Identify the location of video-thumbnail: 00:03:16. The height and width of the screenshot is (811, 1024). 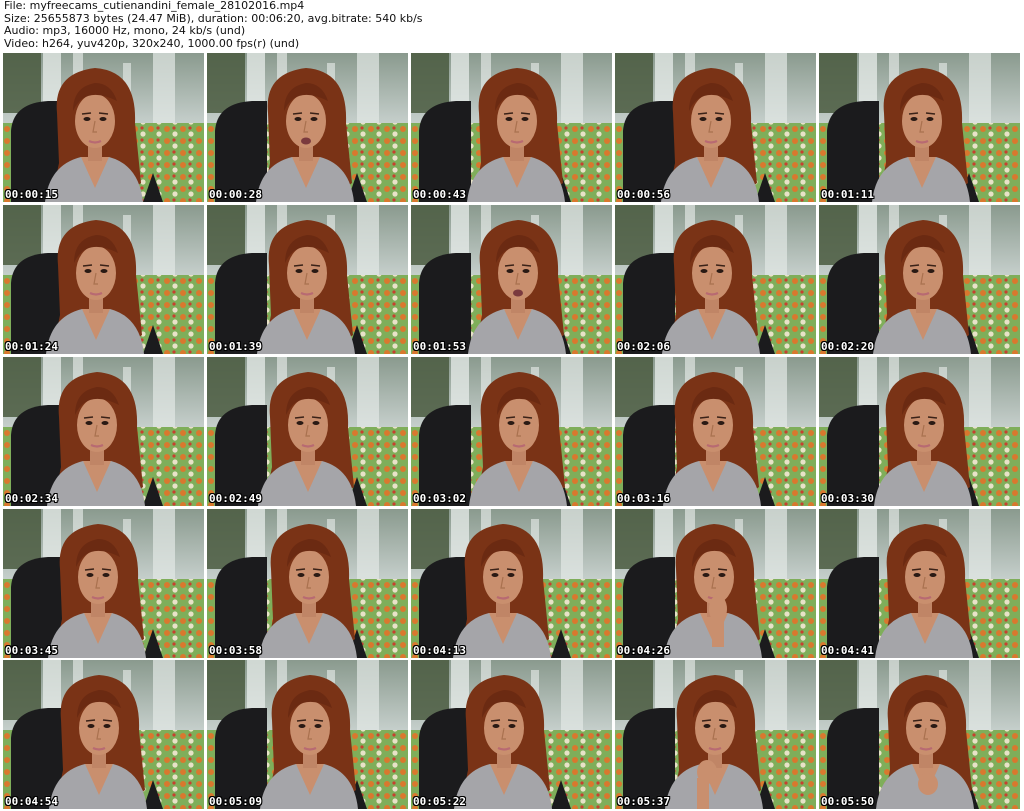
(715, 431).